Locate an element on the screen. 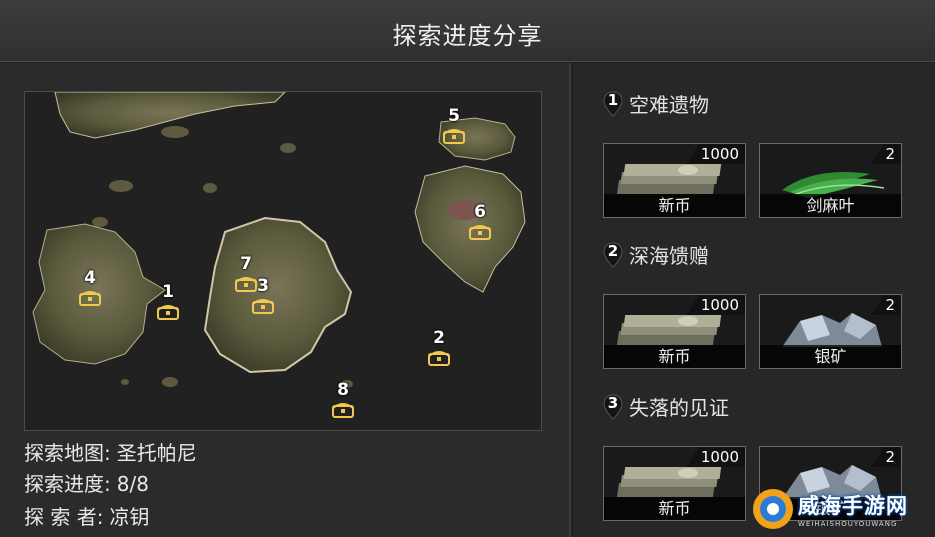 The height and width of the screenshot is (537, 935). info-map-value: 圣托帕尼 is located at coordinates (156, 453).